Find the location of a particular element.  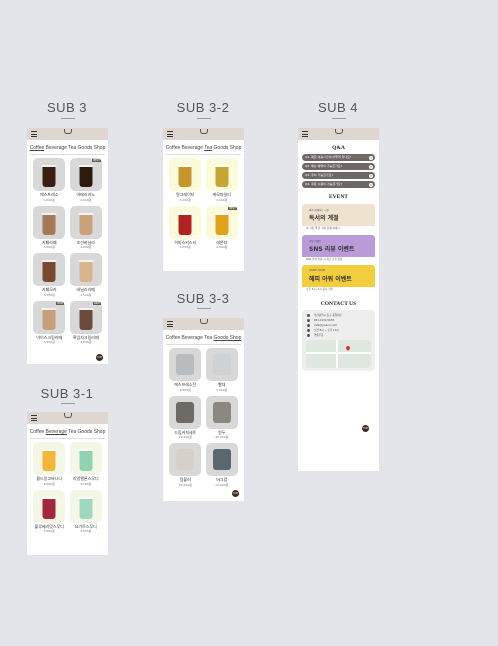

cup-lid is located at coordinates (49, 497).